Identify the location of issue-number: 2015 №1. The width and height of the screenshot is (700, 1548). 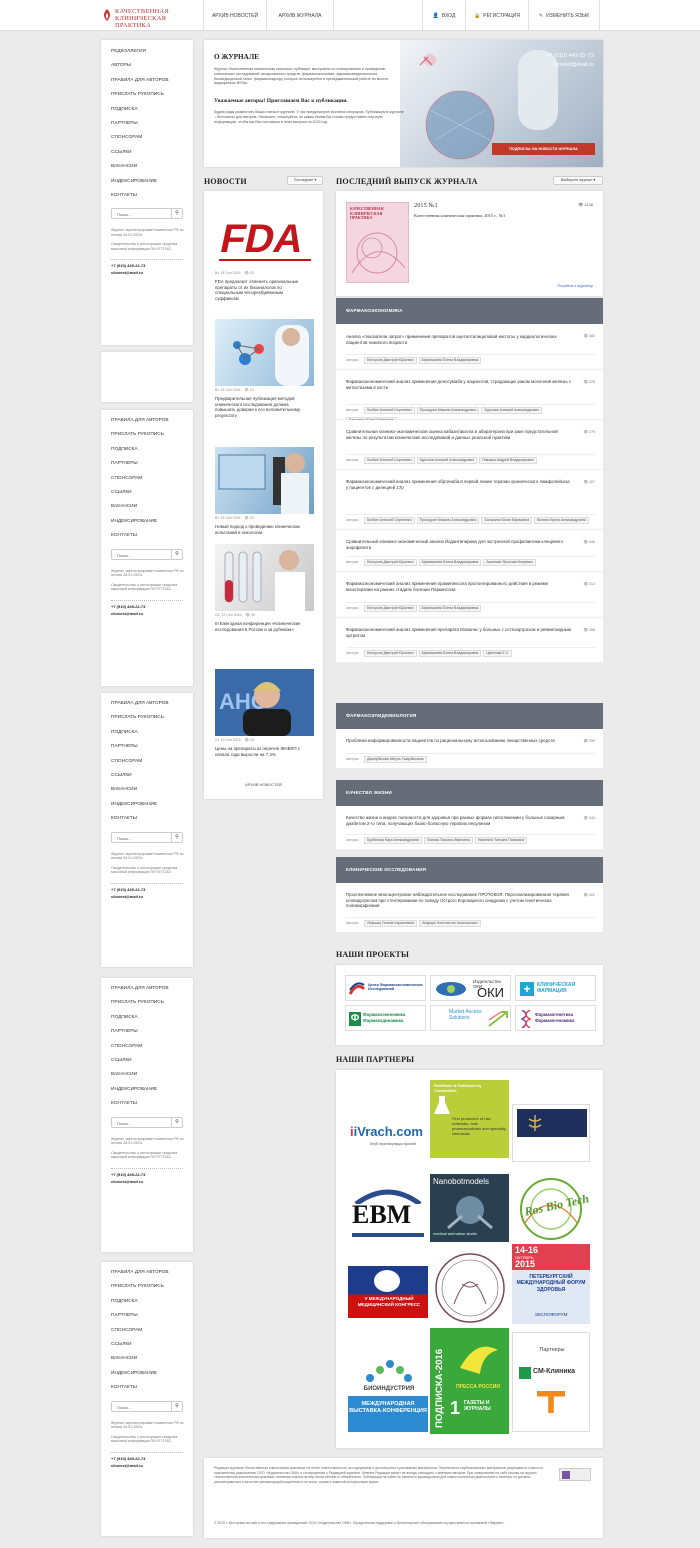
(426, 205).